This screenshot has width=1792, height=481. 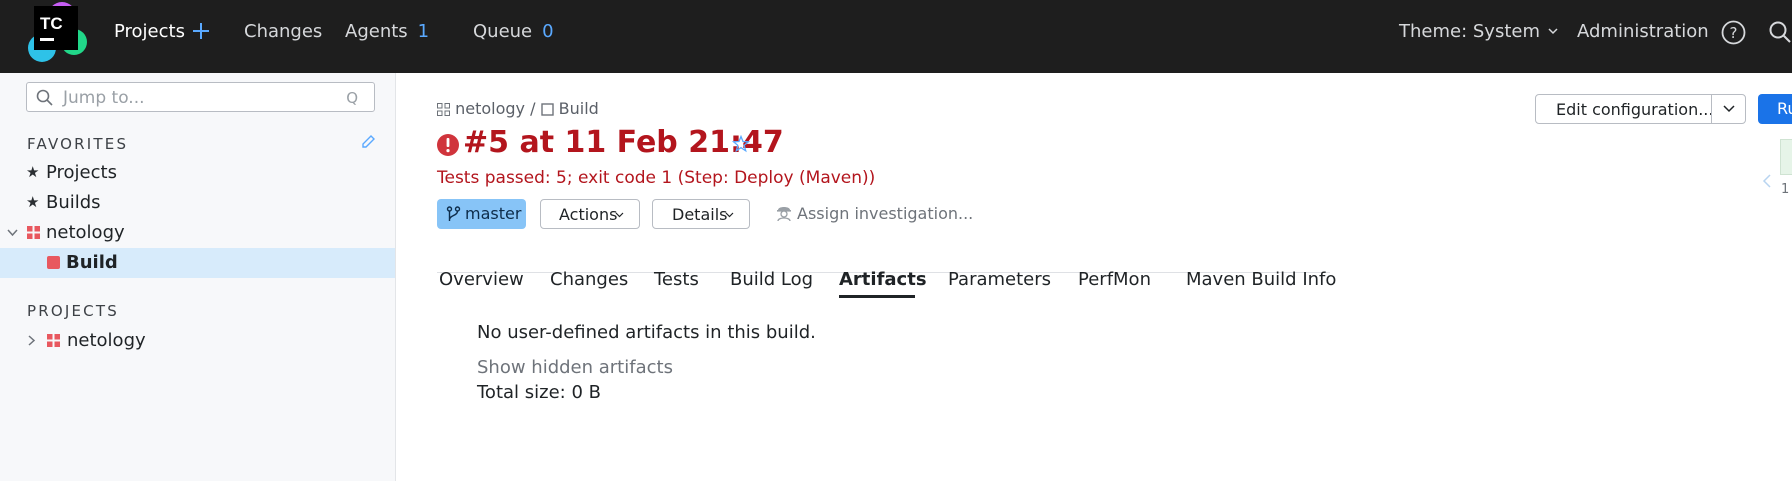 I want to click on branch-badge: master, so click(x=481, y=214).